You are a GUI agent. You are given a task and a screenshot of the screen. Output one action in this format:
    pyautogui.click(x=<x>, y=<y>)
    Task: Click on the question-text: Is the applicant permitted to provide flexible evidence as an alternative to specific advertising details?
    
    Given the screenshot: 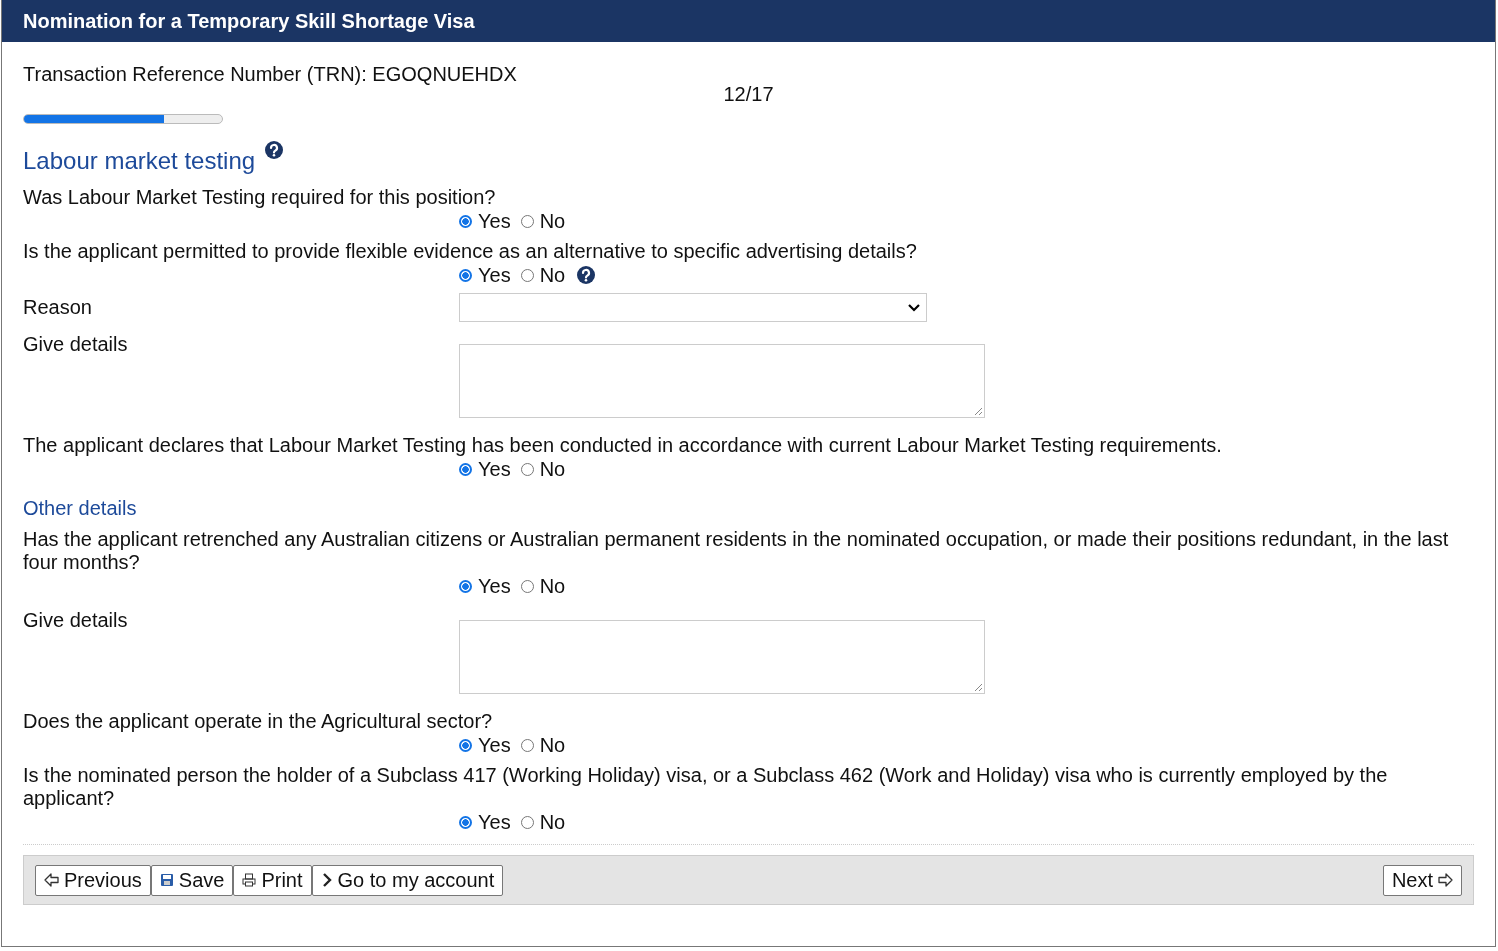 What is the action you would take?
    pyautogui.click(x=470, y=251)
    